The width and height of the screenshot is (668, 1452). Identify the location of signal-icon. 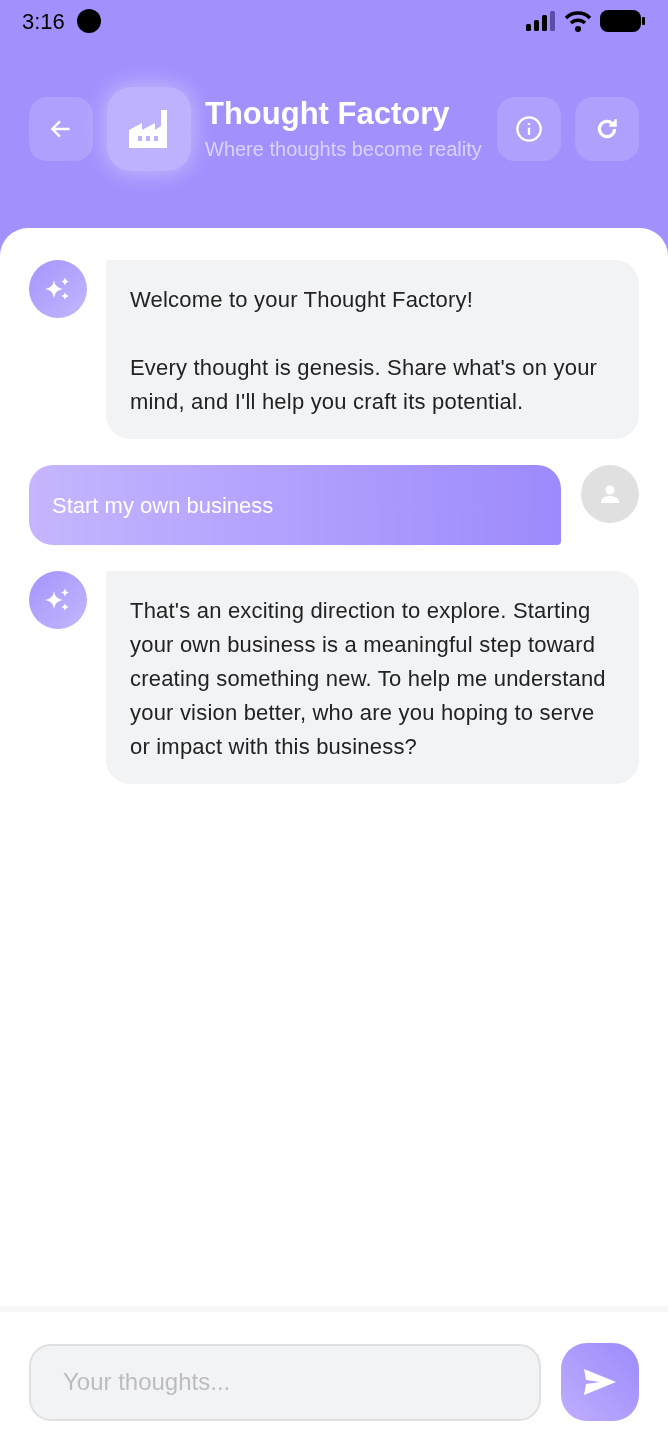
(541, 21).